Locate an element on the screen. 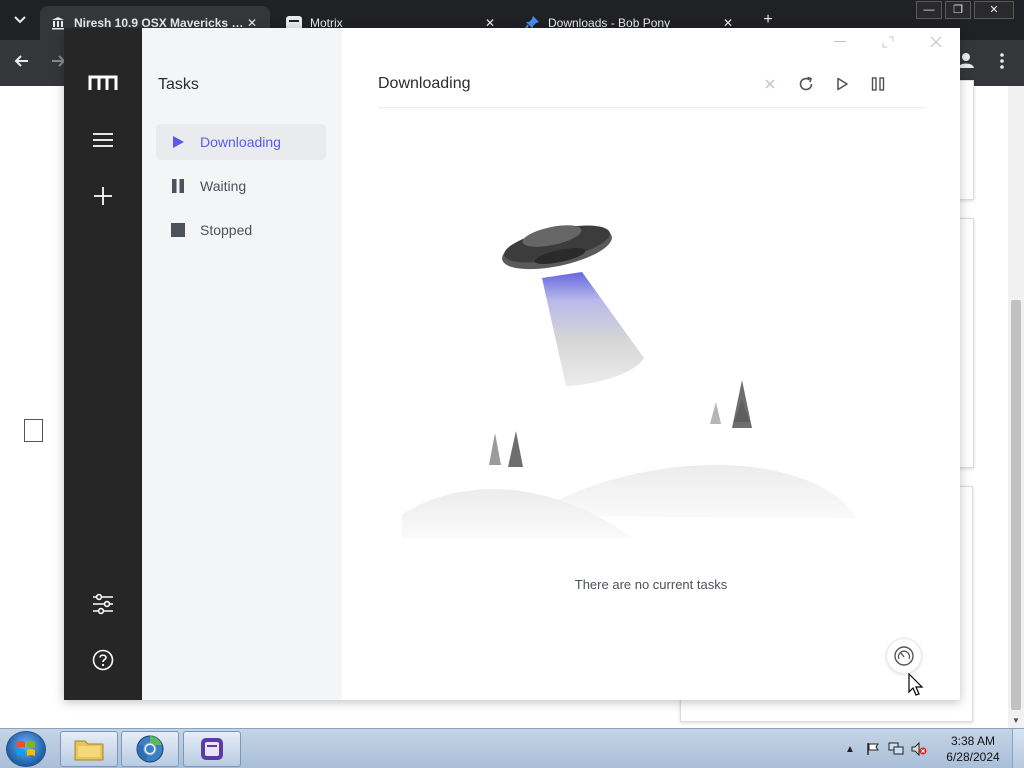 The image size is (1024, 768). maximize-icon is located at coordinates (888, 42).